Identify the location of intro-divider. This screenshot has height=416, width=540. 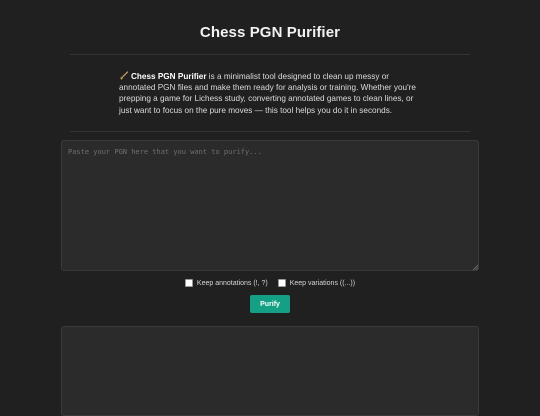
(270, 131).